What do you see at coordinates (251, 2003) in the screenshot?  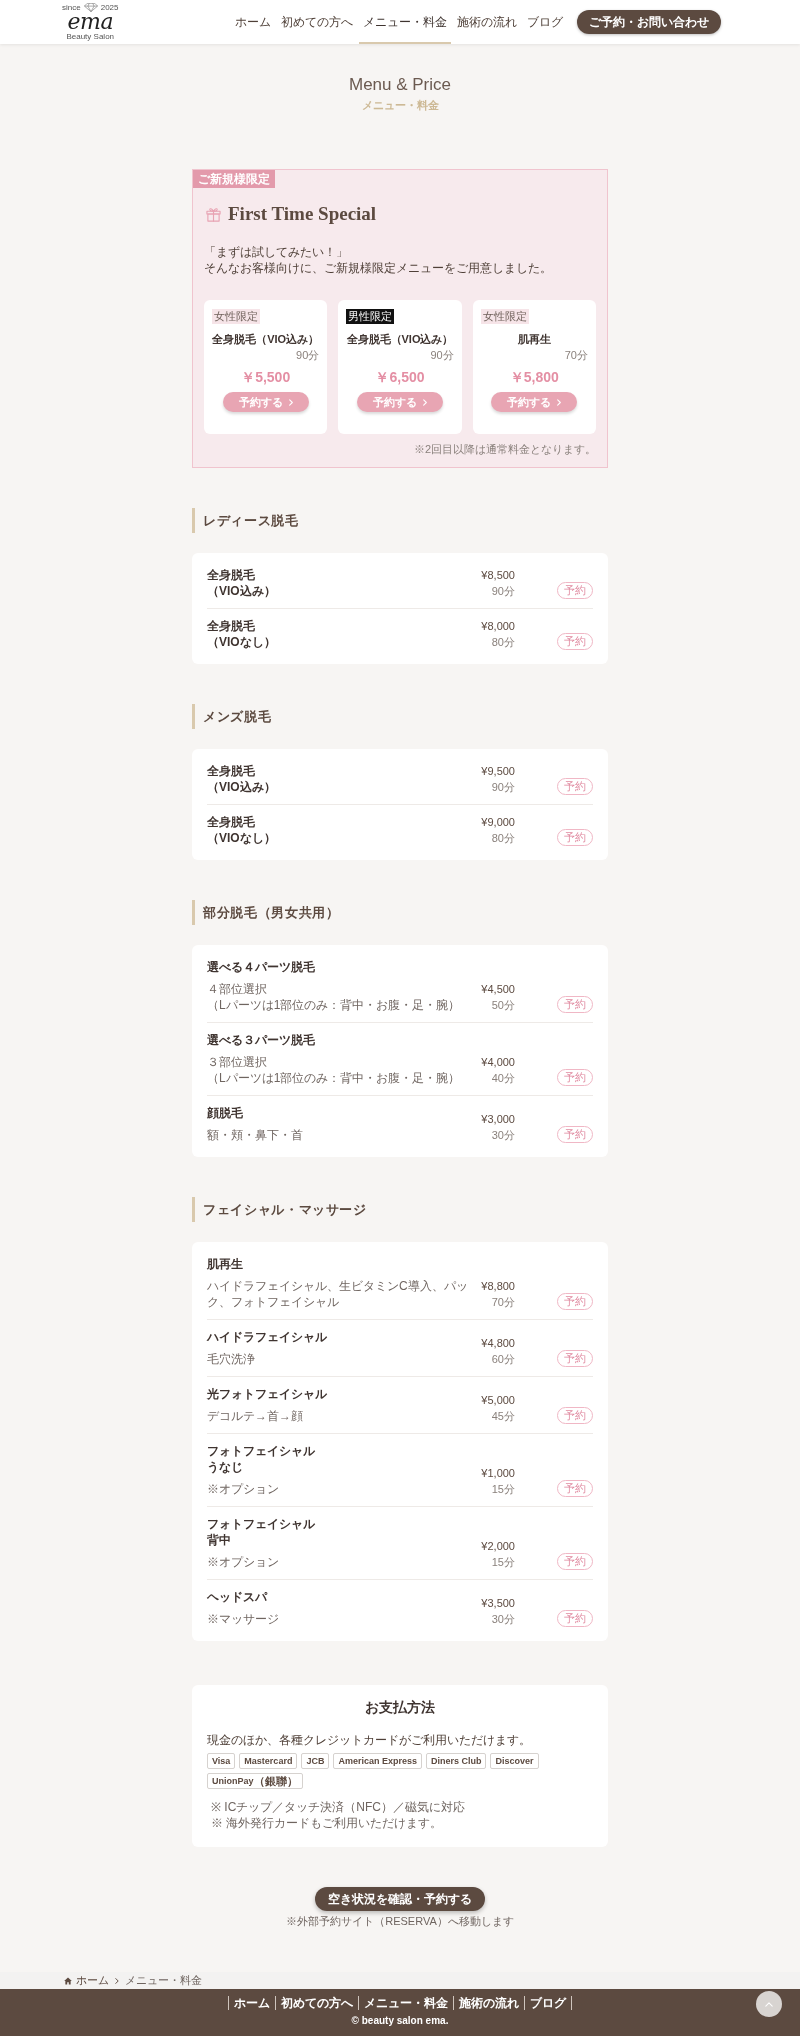 I see `footer-link: ホーム` at bounding box center [251, 2003].